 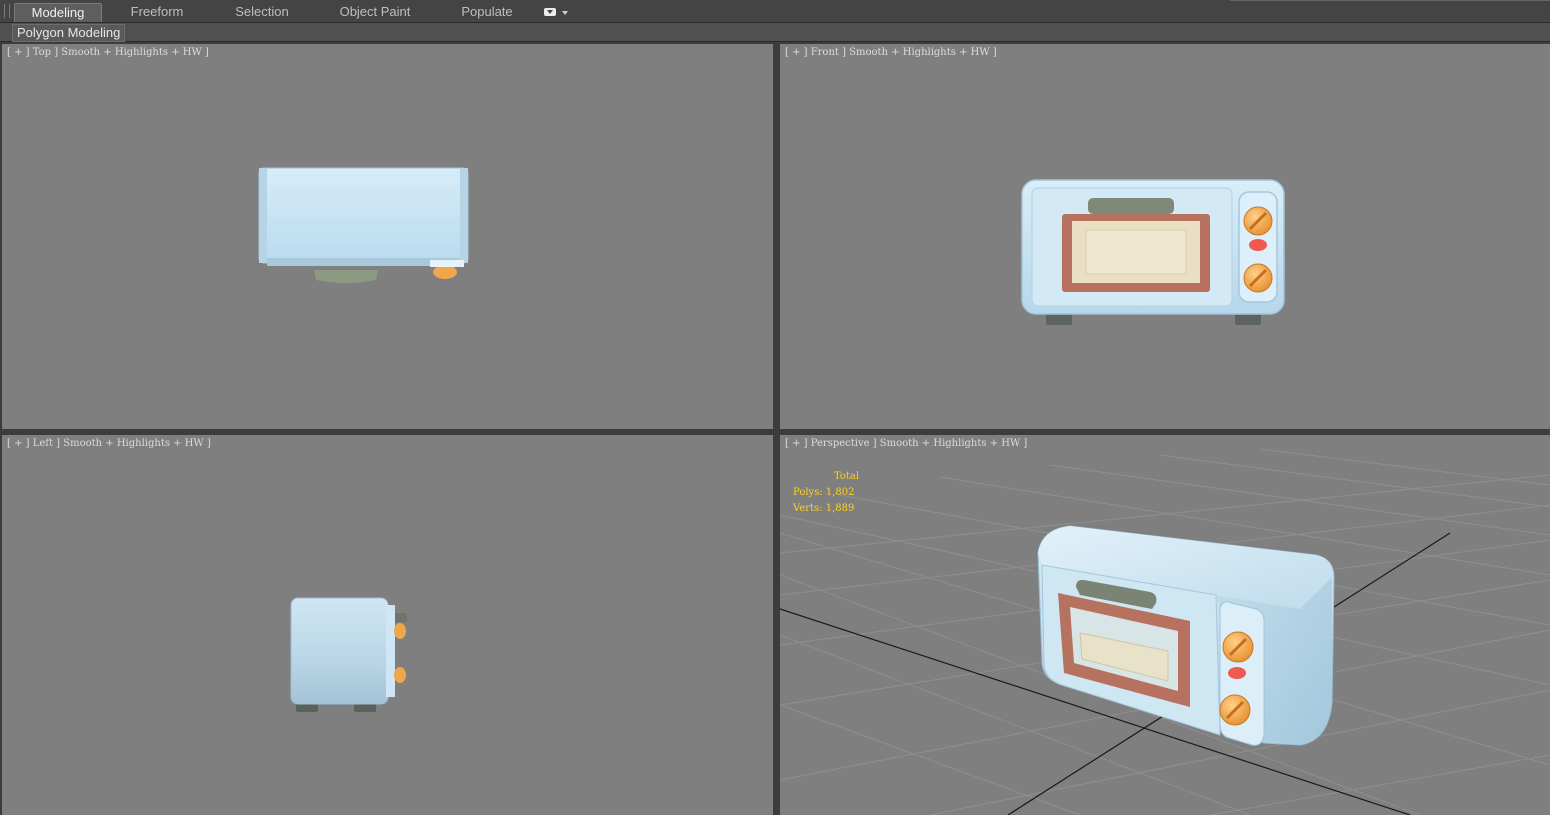 I want to click on polygon-modeling-panel-button: Polygon Modeling, so click(x=69, y=33).